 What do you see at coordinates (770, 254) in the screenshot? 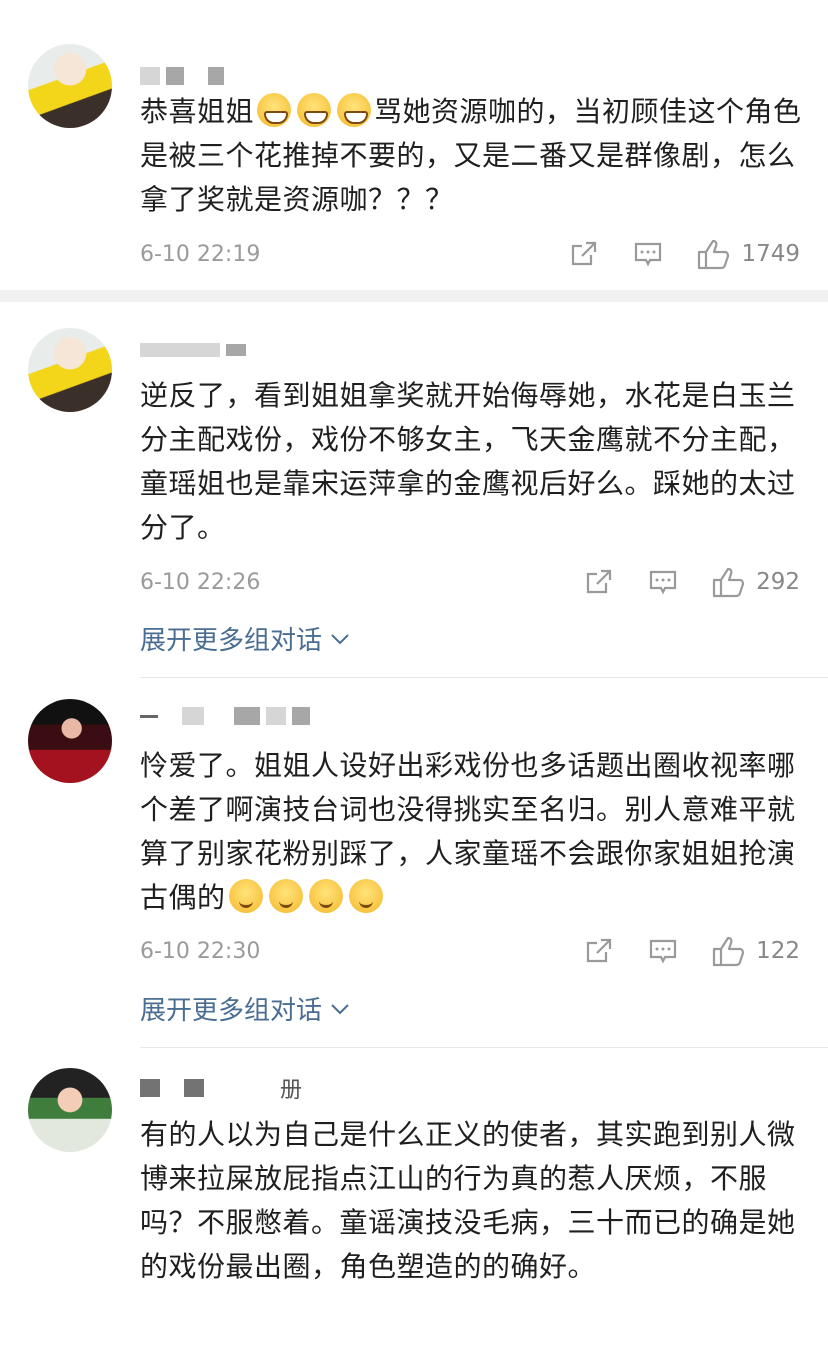
I see `like-count: 1749` at bounding box center [770, 254].